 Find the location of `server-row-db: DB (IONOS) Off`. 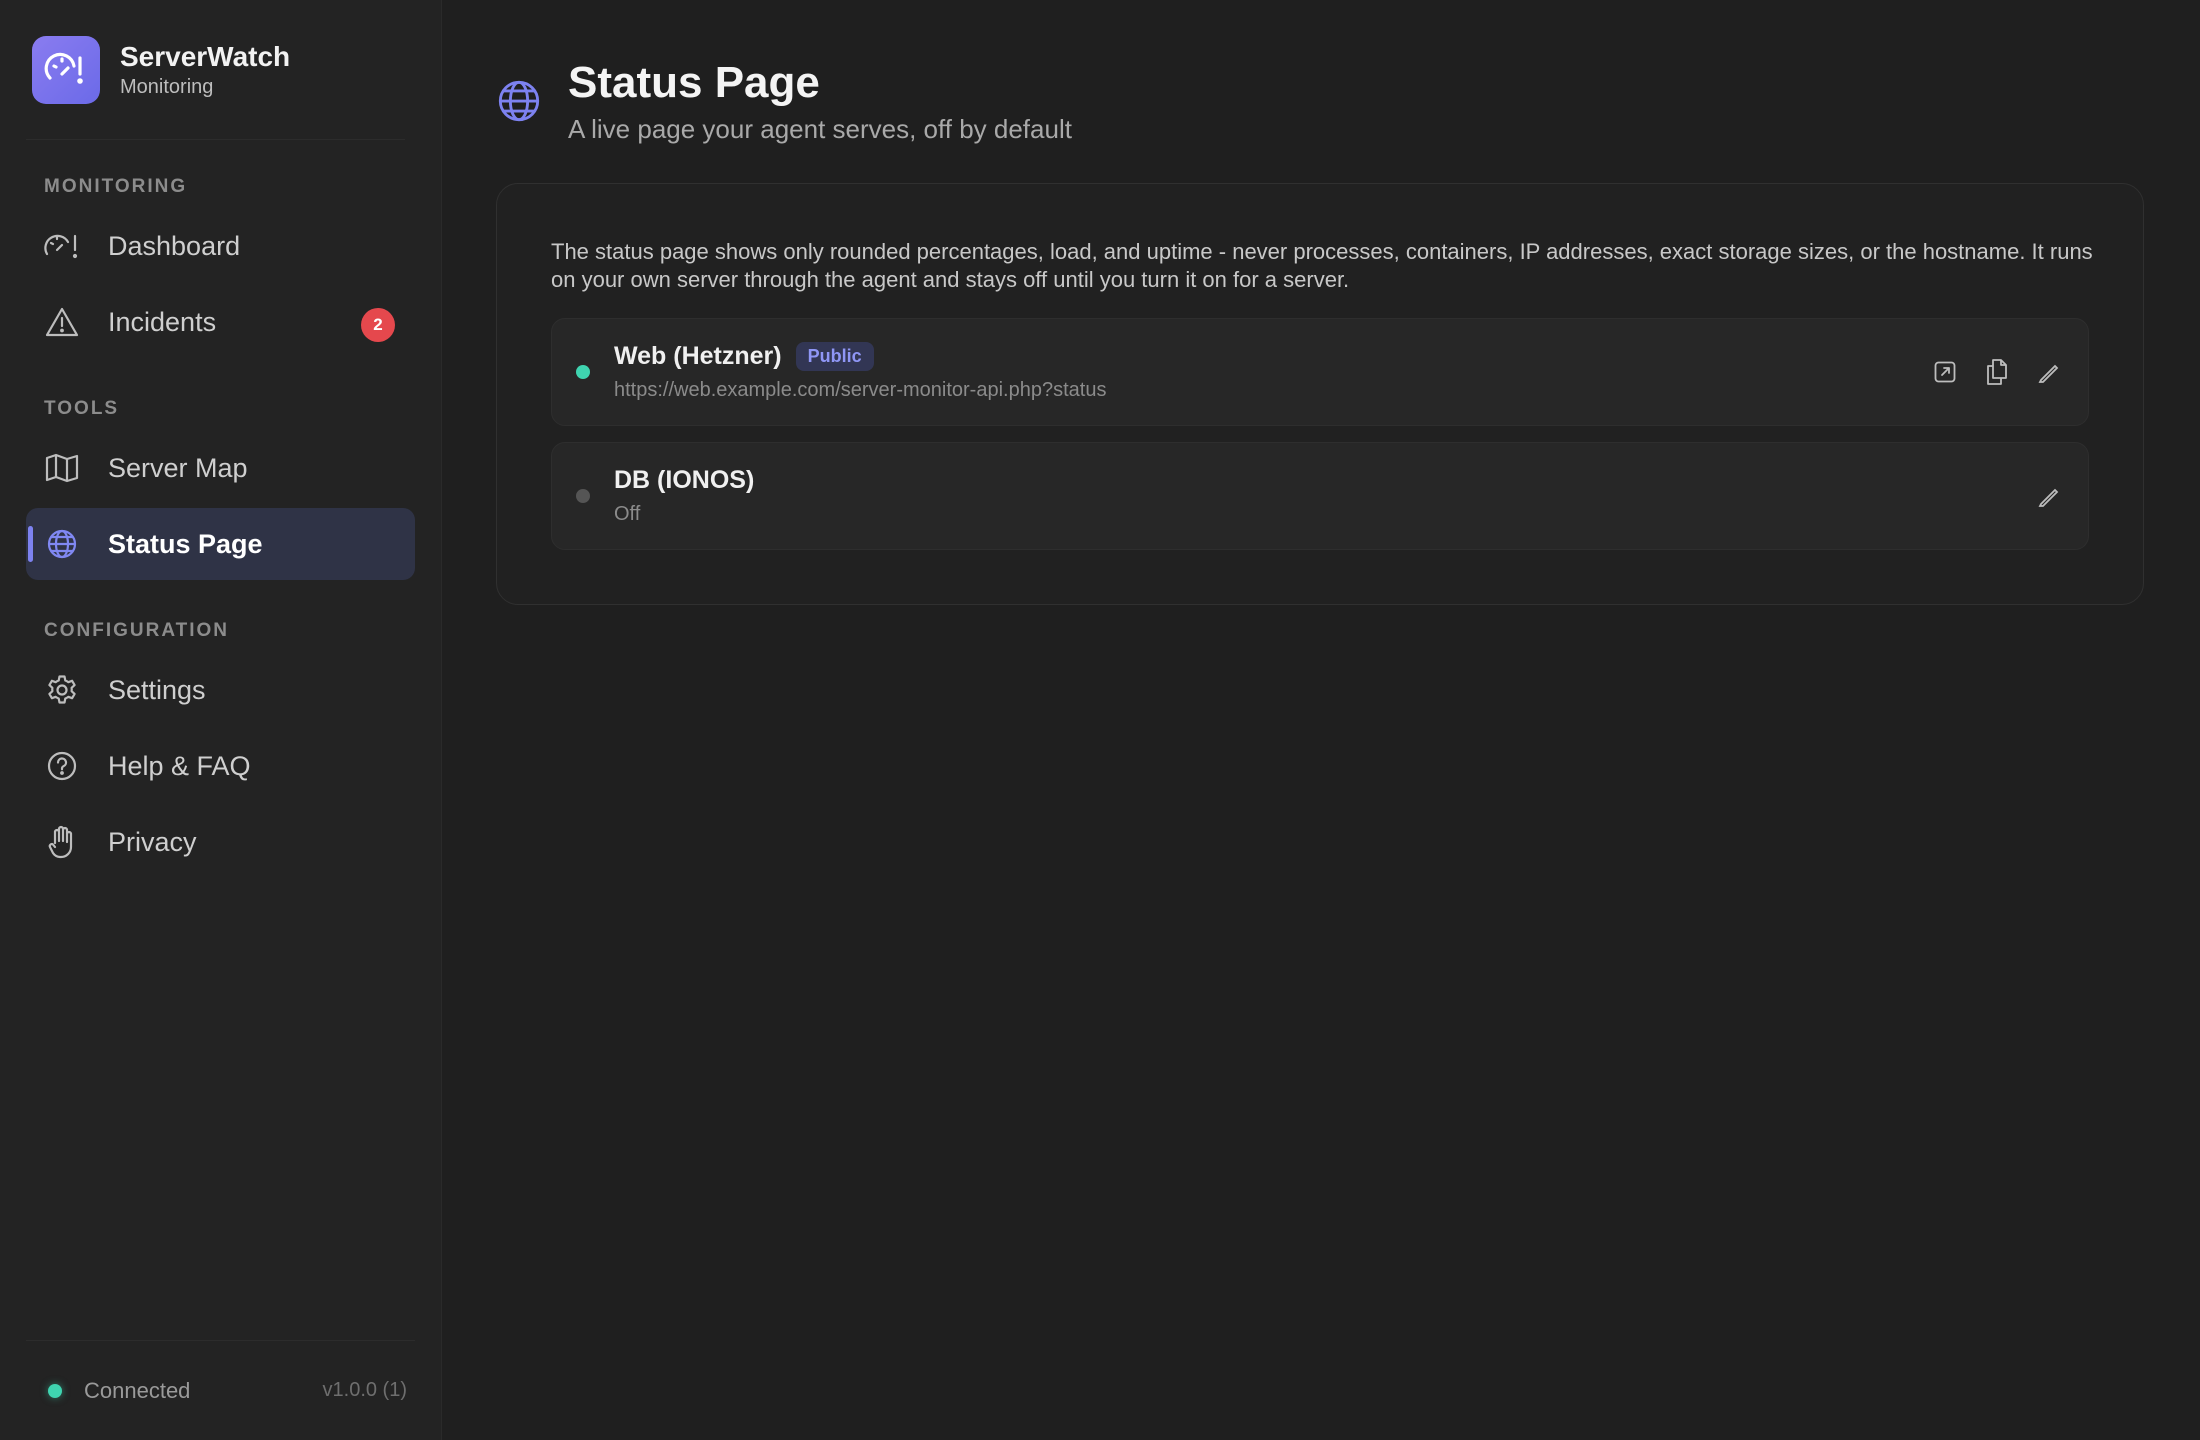

server-row-db: DB (IONOS) Off is located at coordinates (1320, 496).